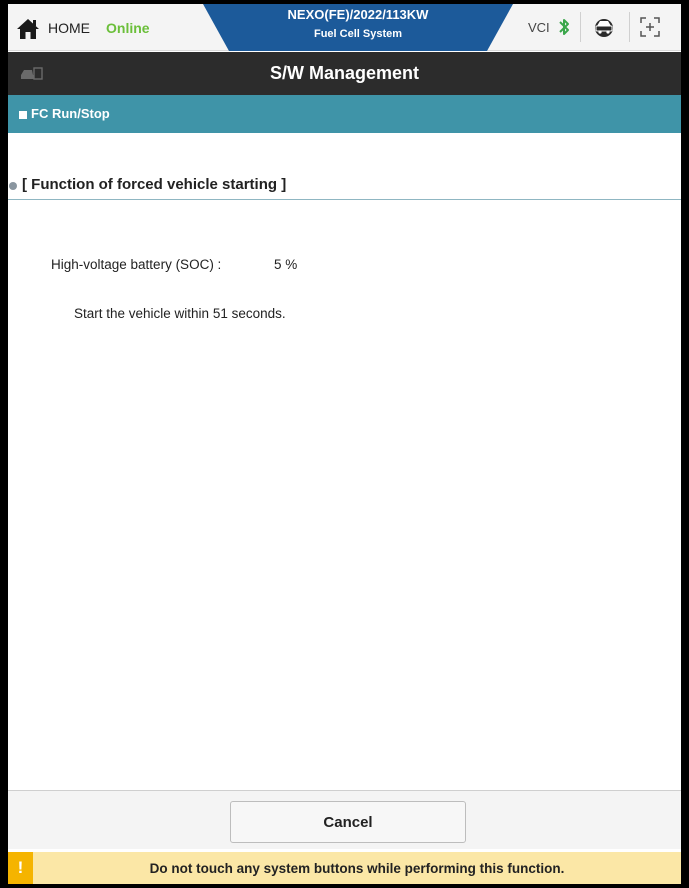 This screenshot has width=689, height=888. I want to click on home-label: HOME, so click(69, 28).